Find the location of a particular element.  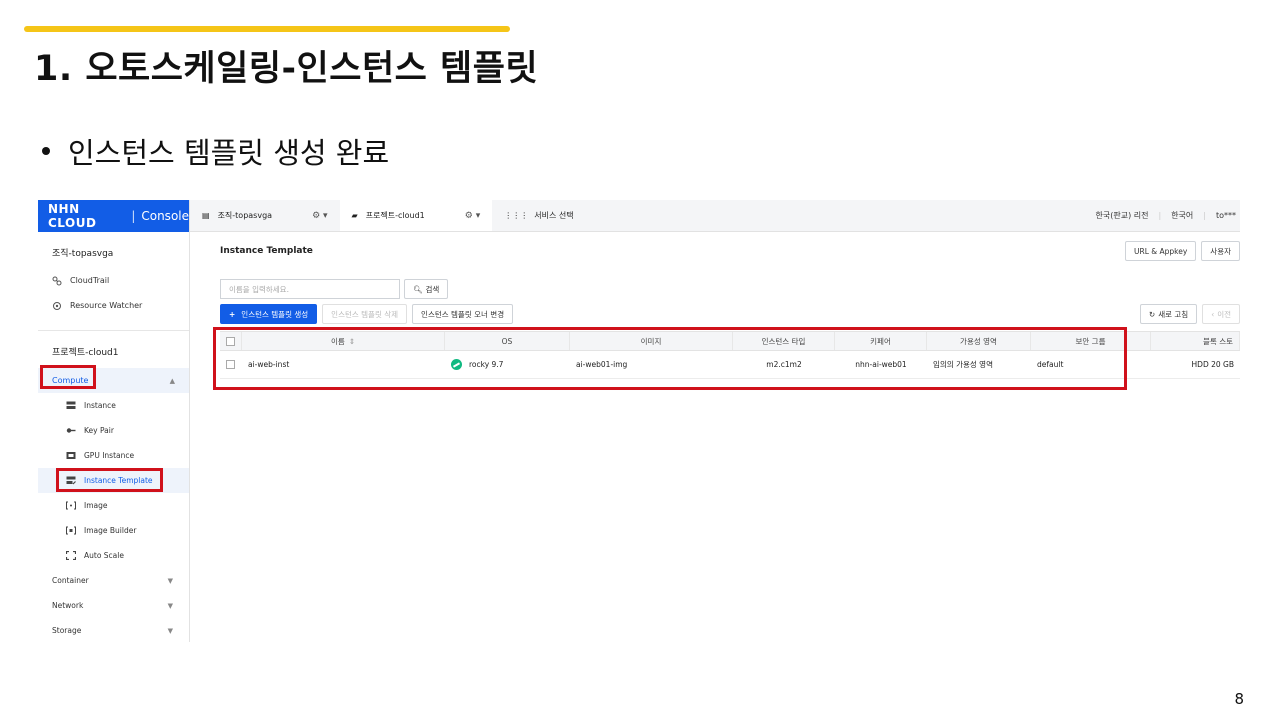

highlight-box-table is located at coordinates (670, 358).